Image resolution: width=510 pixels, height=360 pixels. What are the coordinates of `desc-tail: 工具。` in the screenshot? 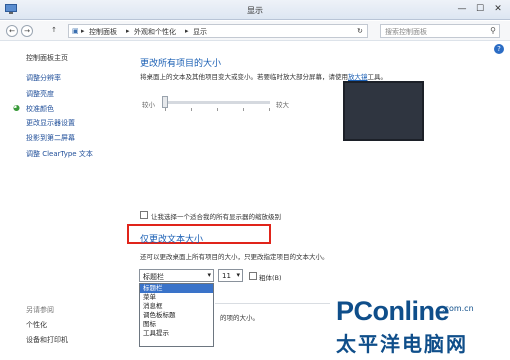 It's located at (377, 77).